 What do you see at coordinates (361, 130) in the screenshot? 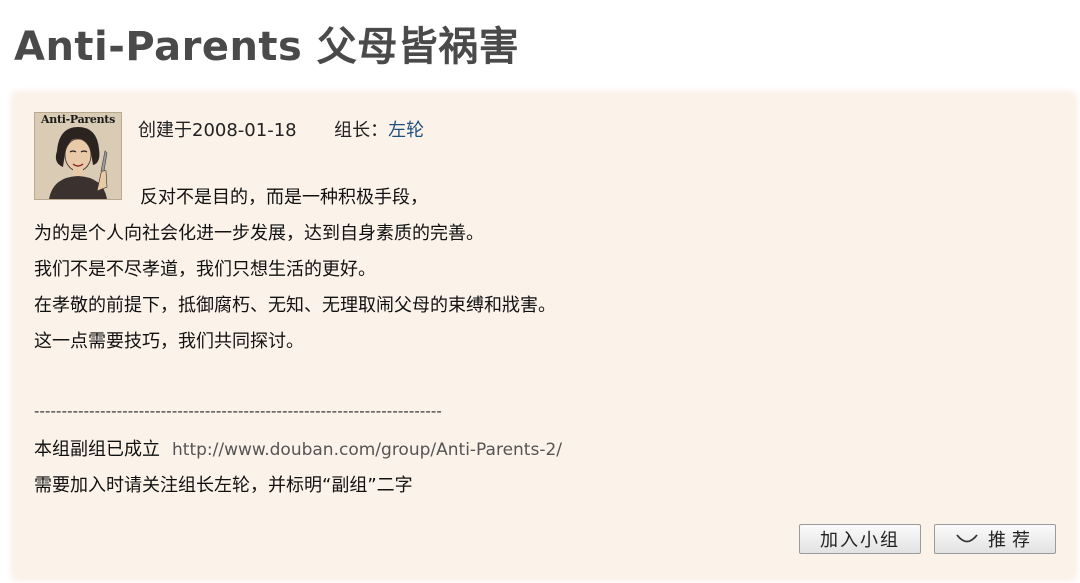
I see `owner-label: 组长：` at bounding box center [361, 130].